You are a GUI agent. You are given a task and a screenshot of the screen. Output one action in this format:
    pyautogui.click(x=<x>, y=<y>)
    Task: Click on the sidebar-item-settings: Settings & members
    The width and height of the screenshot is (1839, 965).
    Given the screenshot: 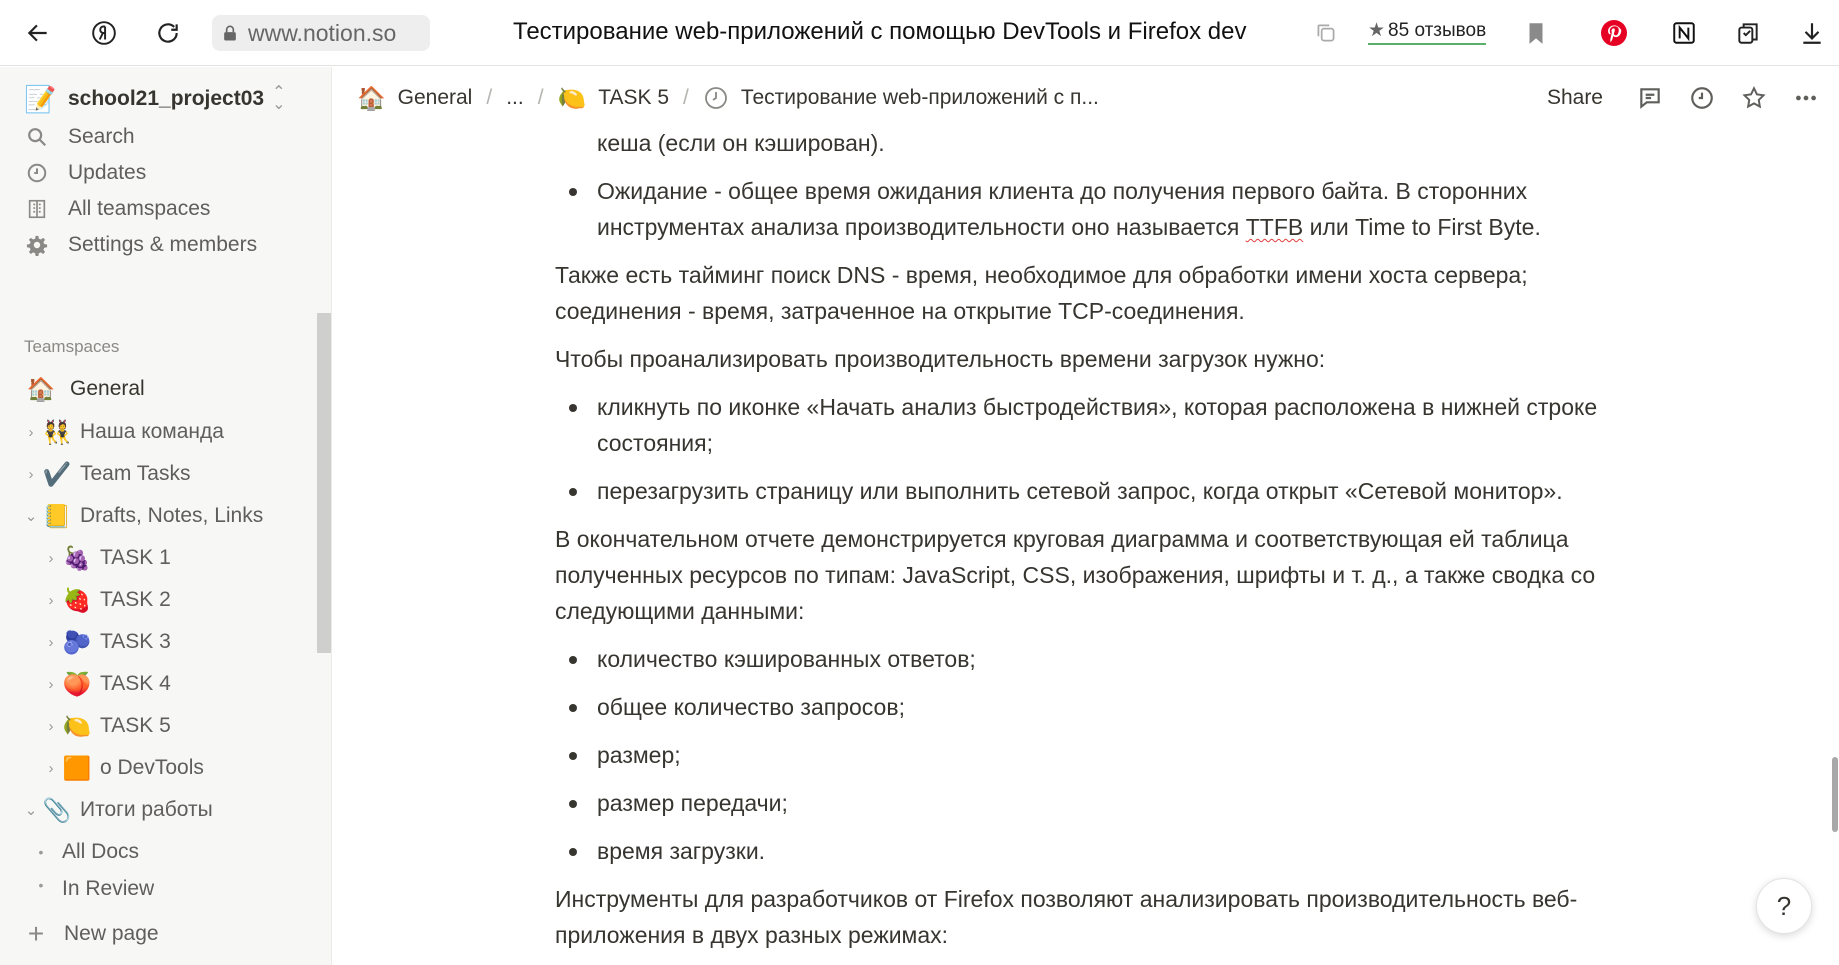 What is the action you would take?
    pyautogui.click(x=140, y=245)
    